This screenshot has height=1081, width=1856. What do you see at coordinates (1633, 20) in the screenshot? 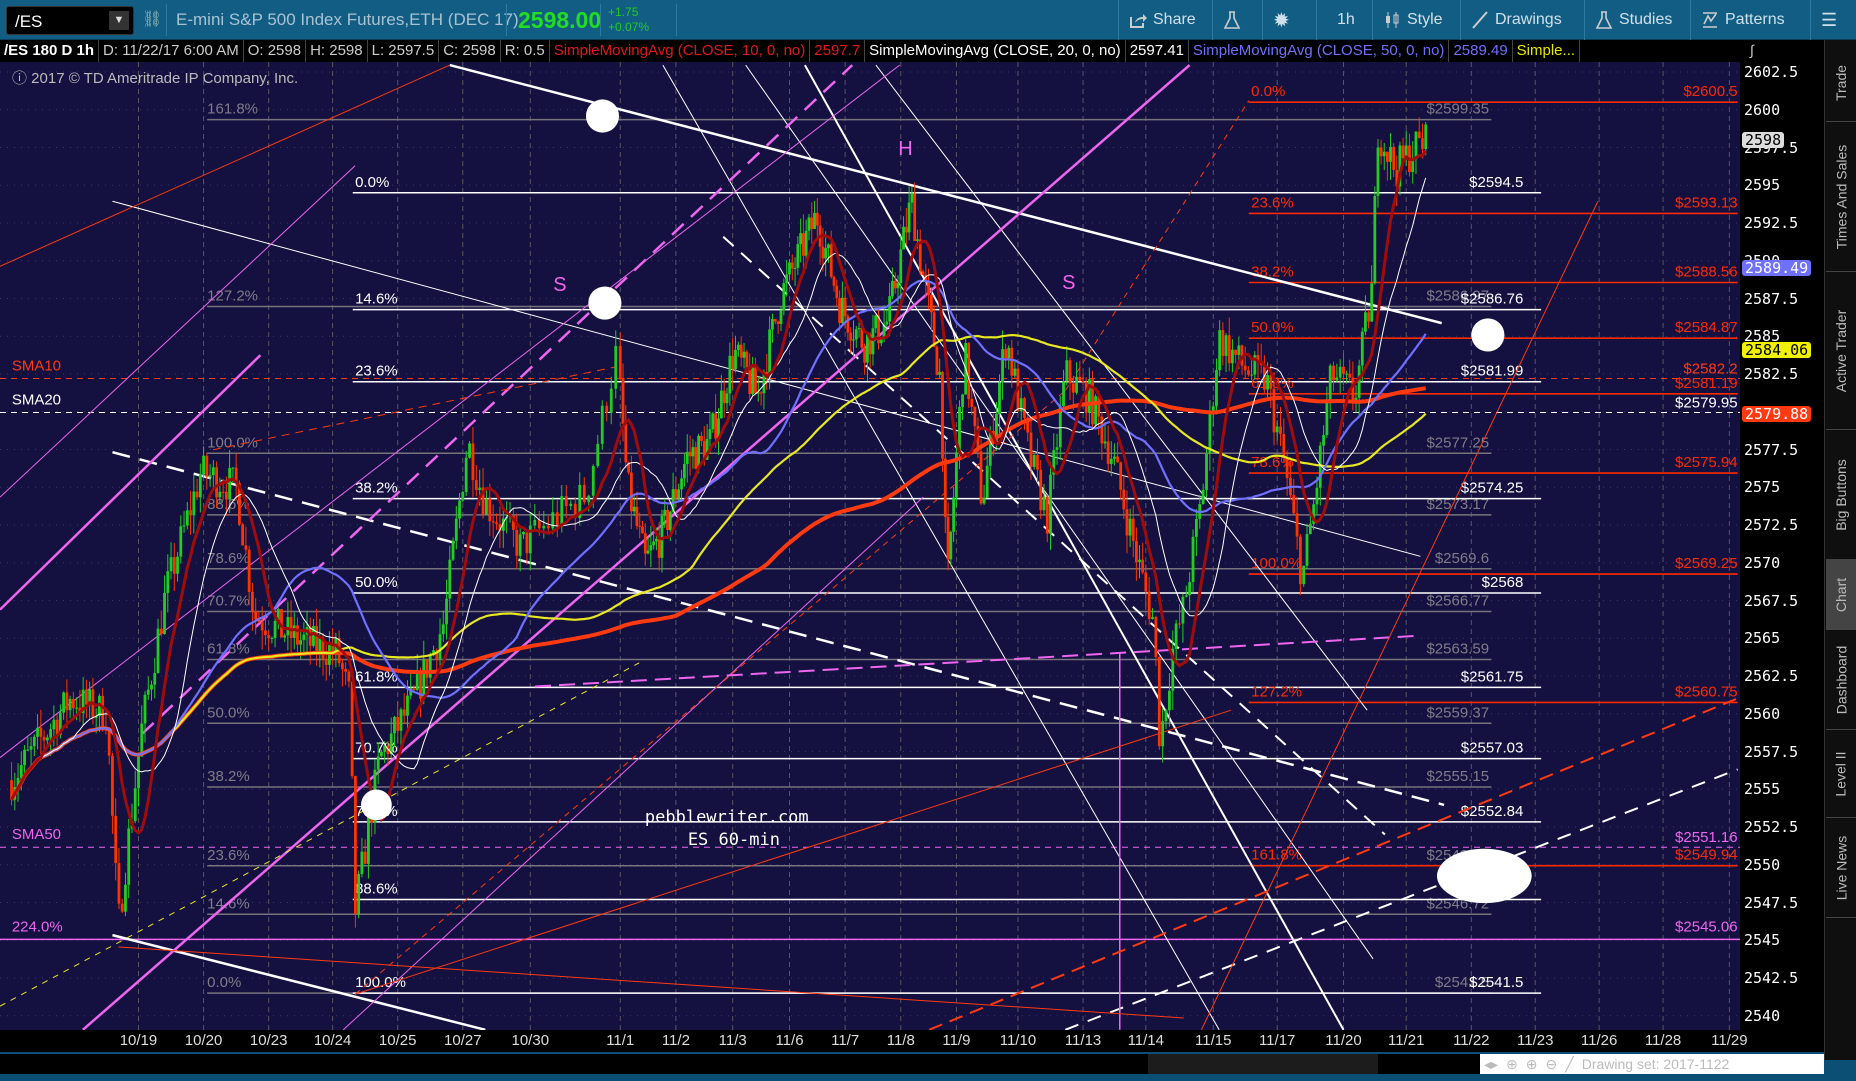
I see `studies-button: Studies` at bounding box center [1633, 20].